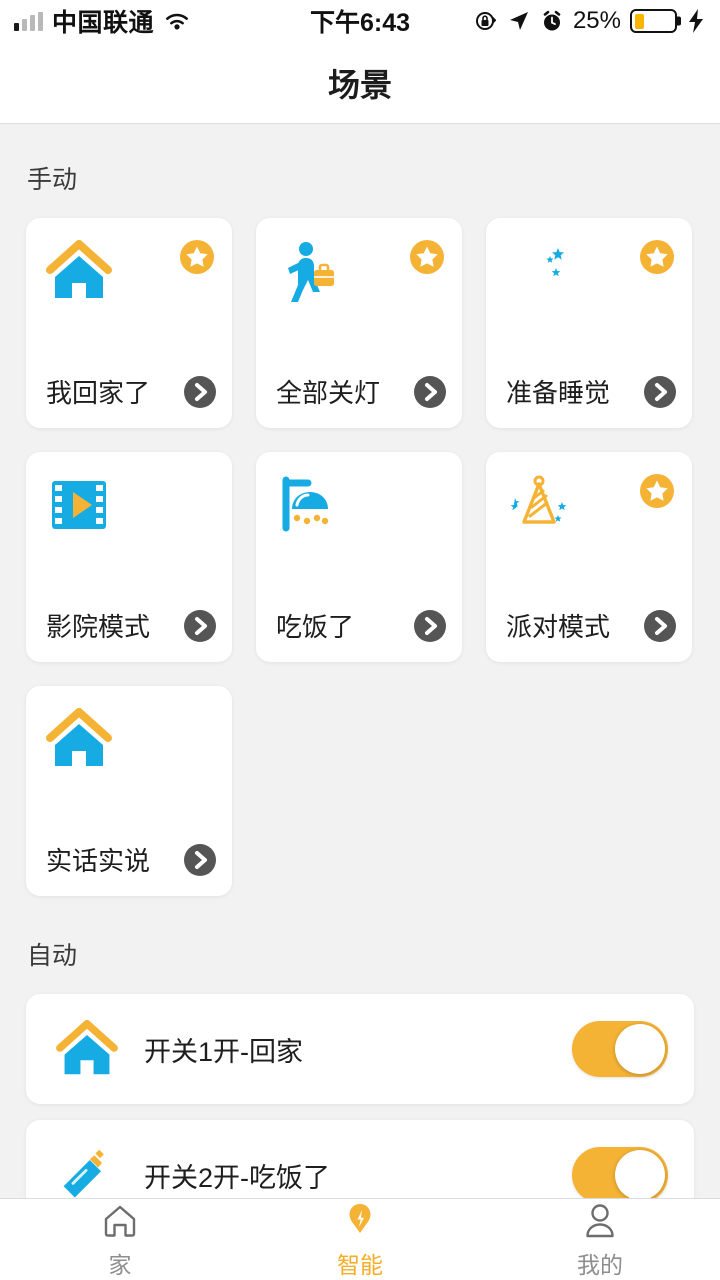 This screenshot has height=1280, width=720. What do you see at coordinates (361, 625) in the screenshot?
I see `scene-card-footer: 吃饭了` at bounding box center [361, 625].